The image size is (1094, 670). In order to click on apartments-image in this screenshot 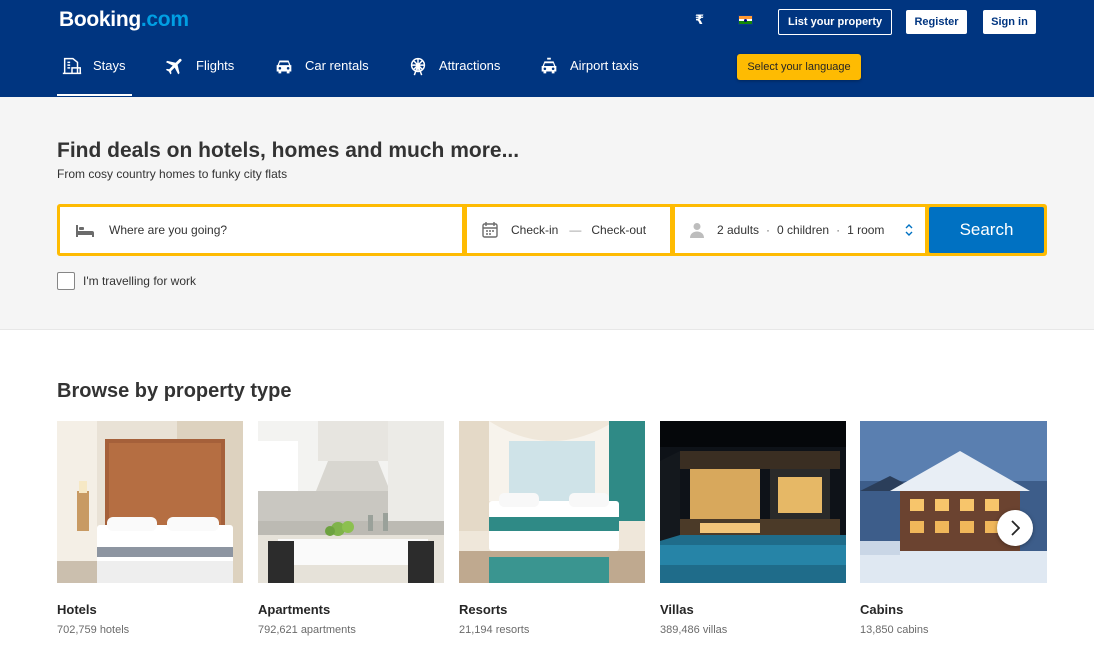, I will do `click(351, 502)`.